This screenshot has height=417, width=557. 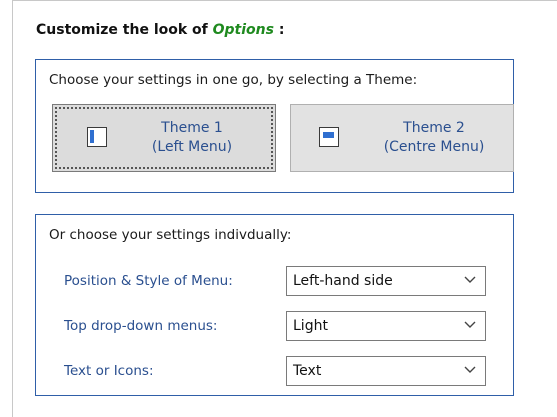 What do you see at coordinates (434, 128) in the screenshot?
I see `theme-2-name: Theme 2` at bounding box center [434, 128].